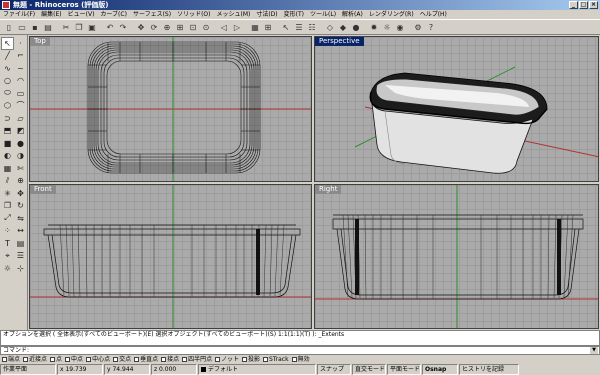 Image resolution: width=600 pixels, height=375 pixels. I want to click on select-arrow-icon: ↖, so click(7, 43).